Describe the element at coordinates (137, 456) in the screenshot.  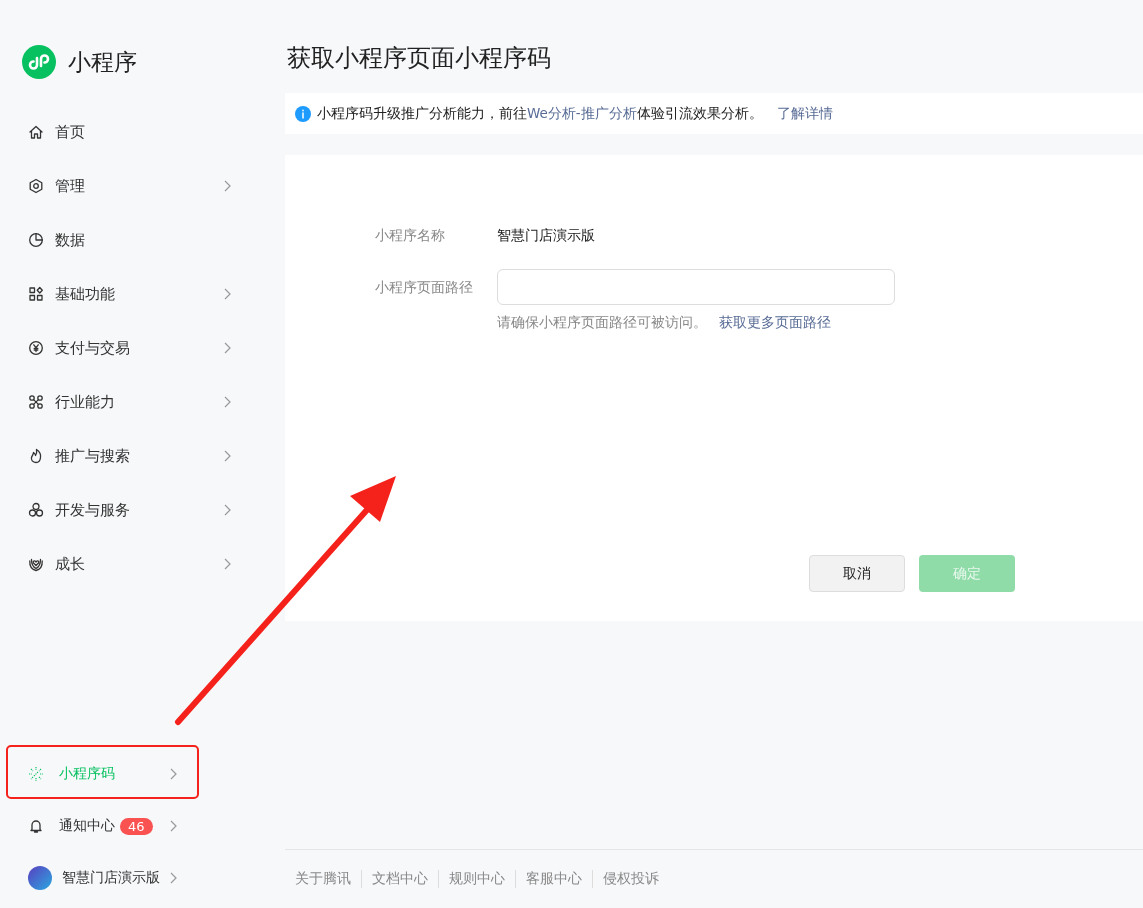
I see `nav-item: 推广与搜索` at that location.